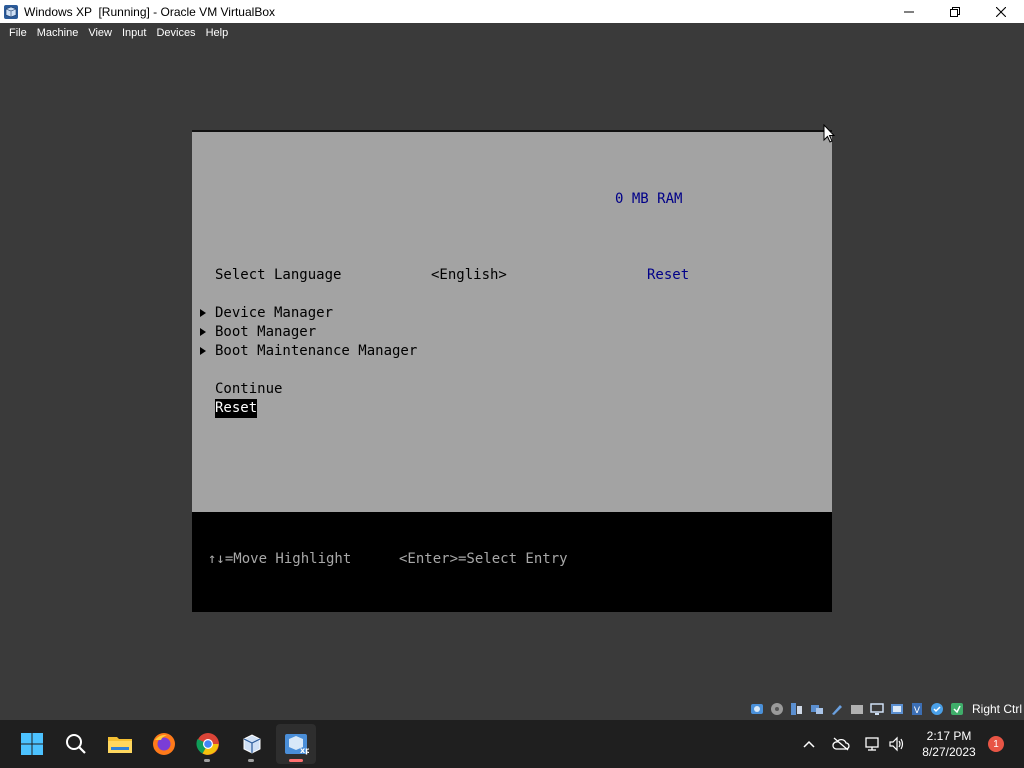  I want to click on action-reset-selected: Reset, so click(236, 408).